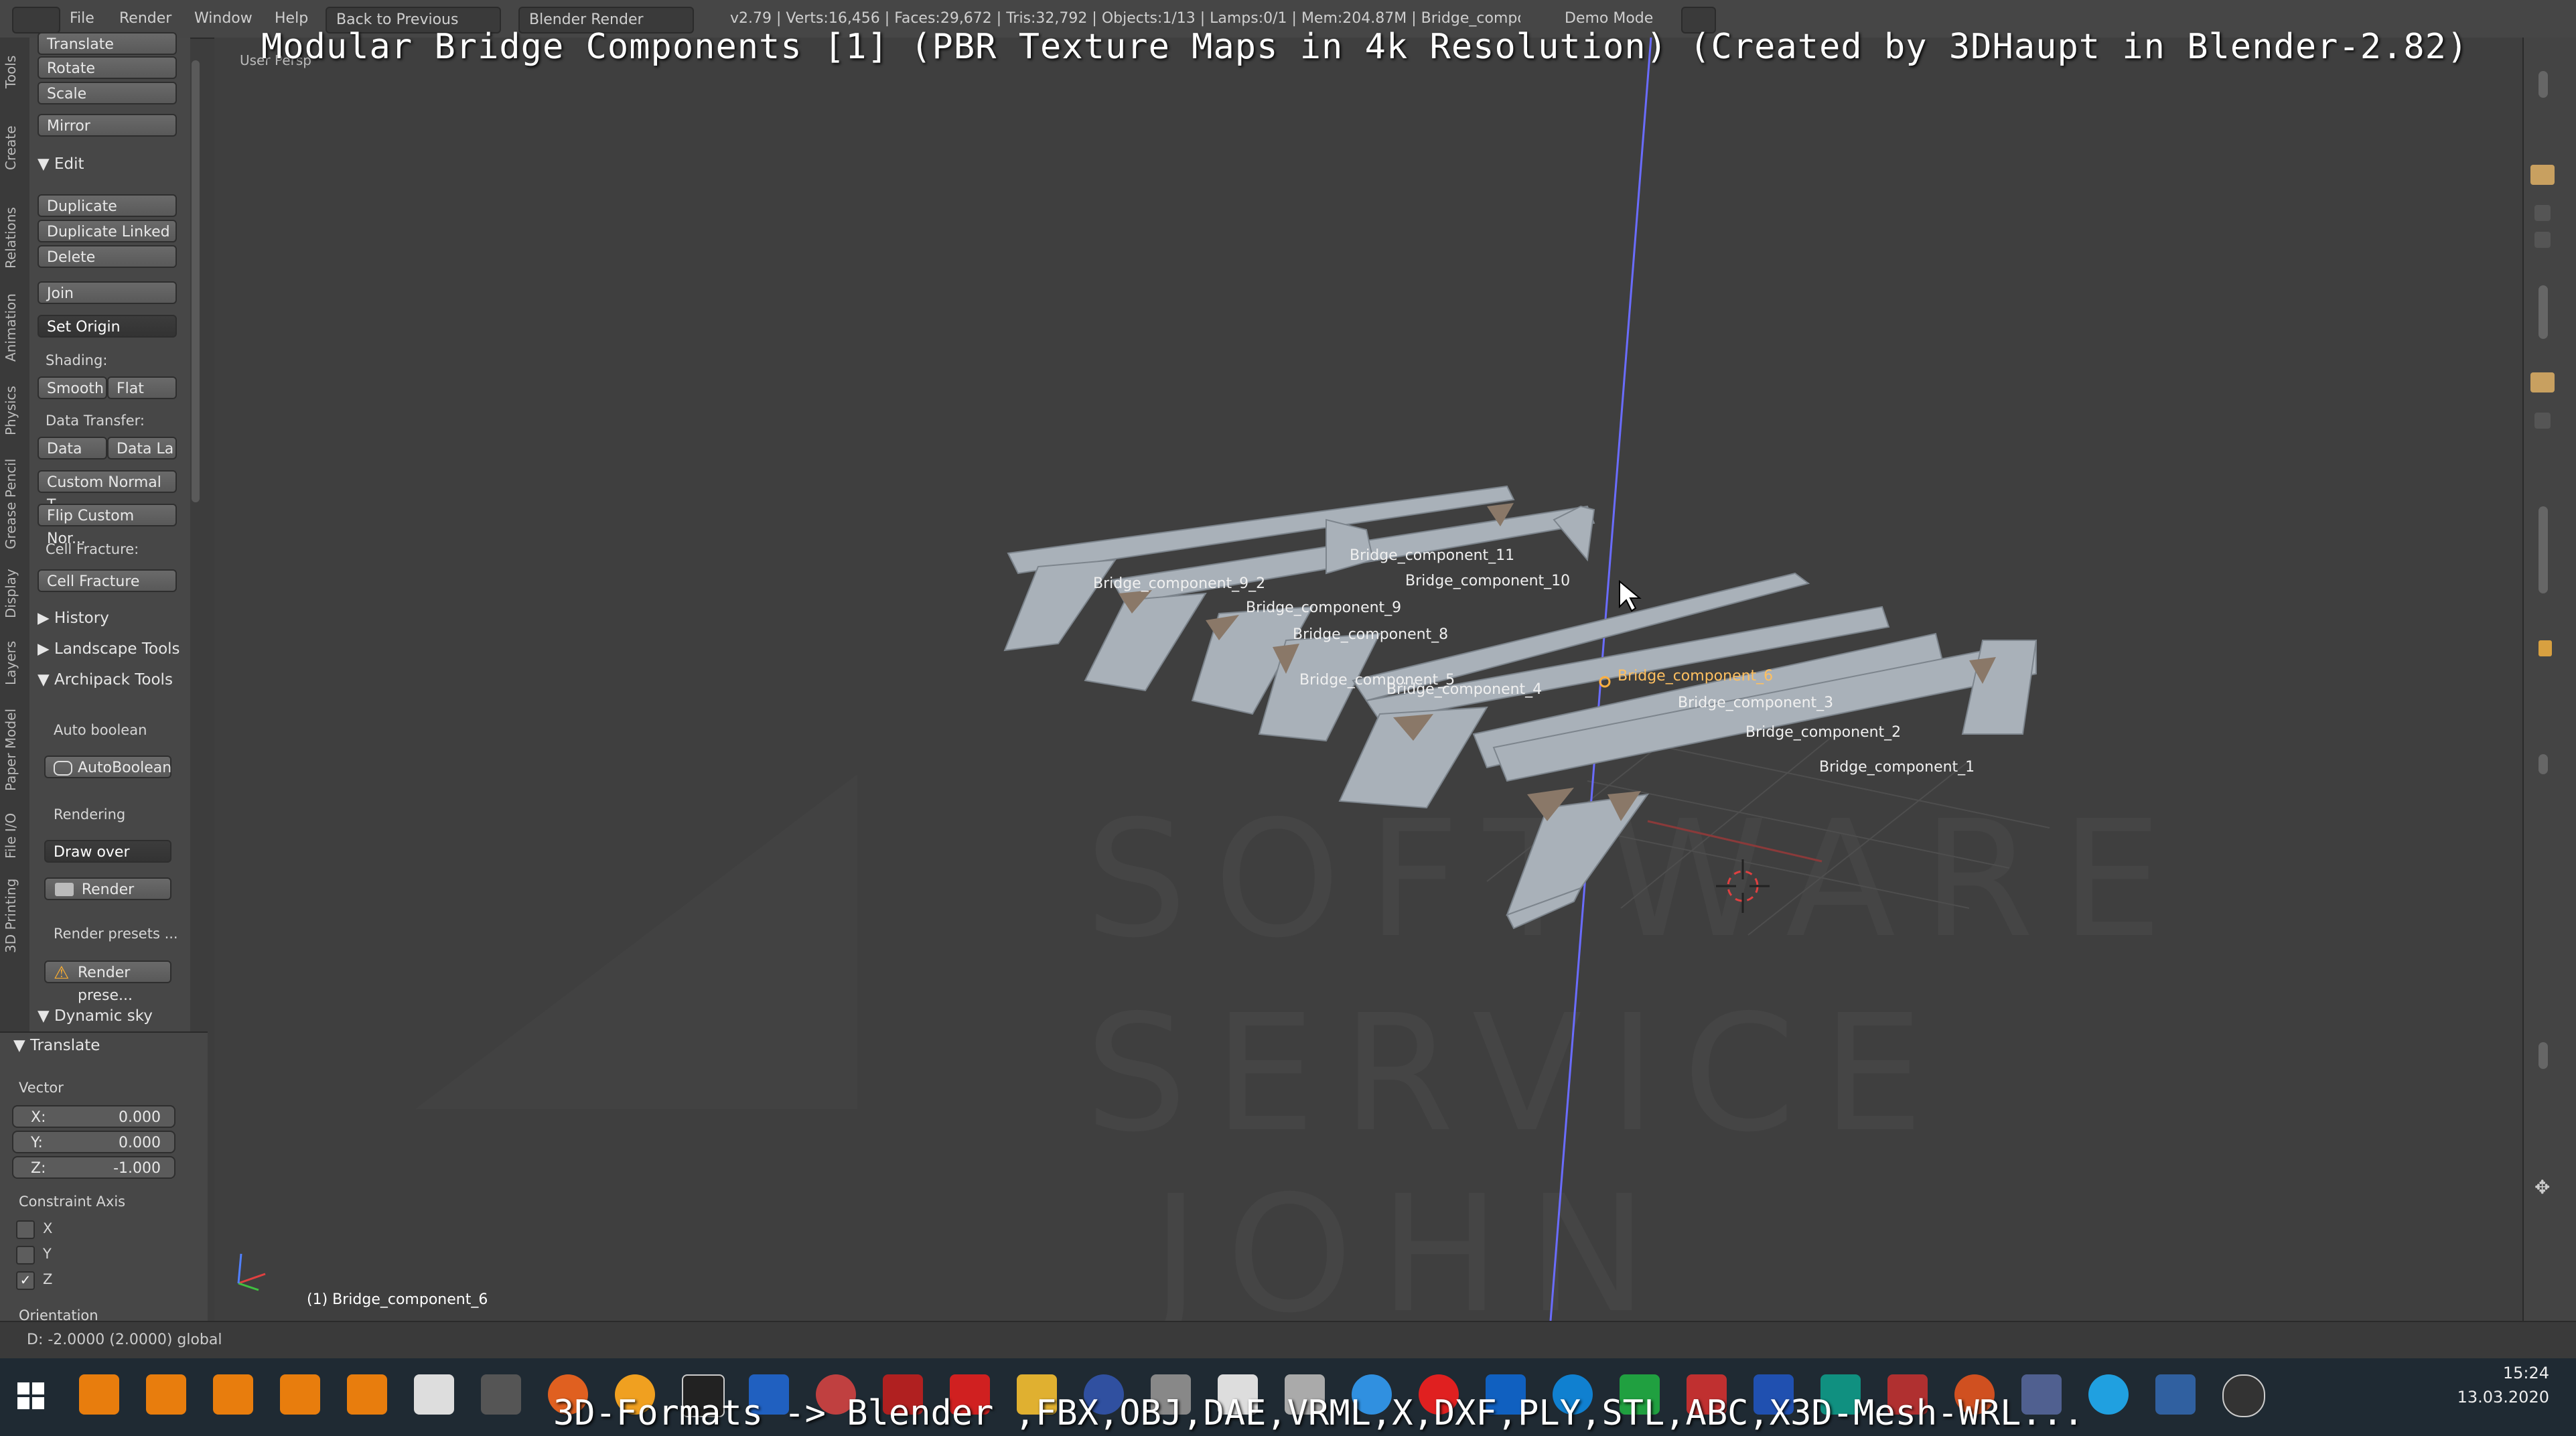  Describe the element at coordinates (15, 915) in the screenshot. I see `tab-3d-printing: 3D Printing` at that location.